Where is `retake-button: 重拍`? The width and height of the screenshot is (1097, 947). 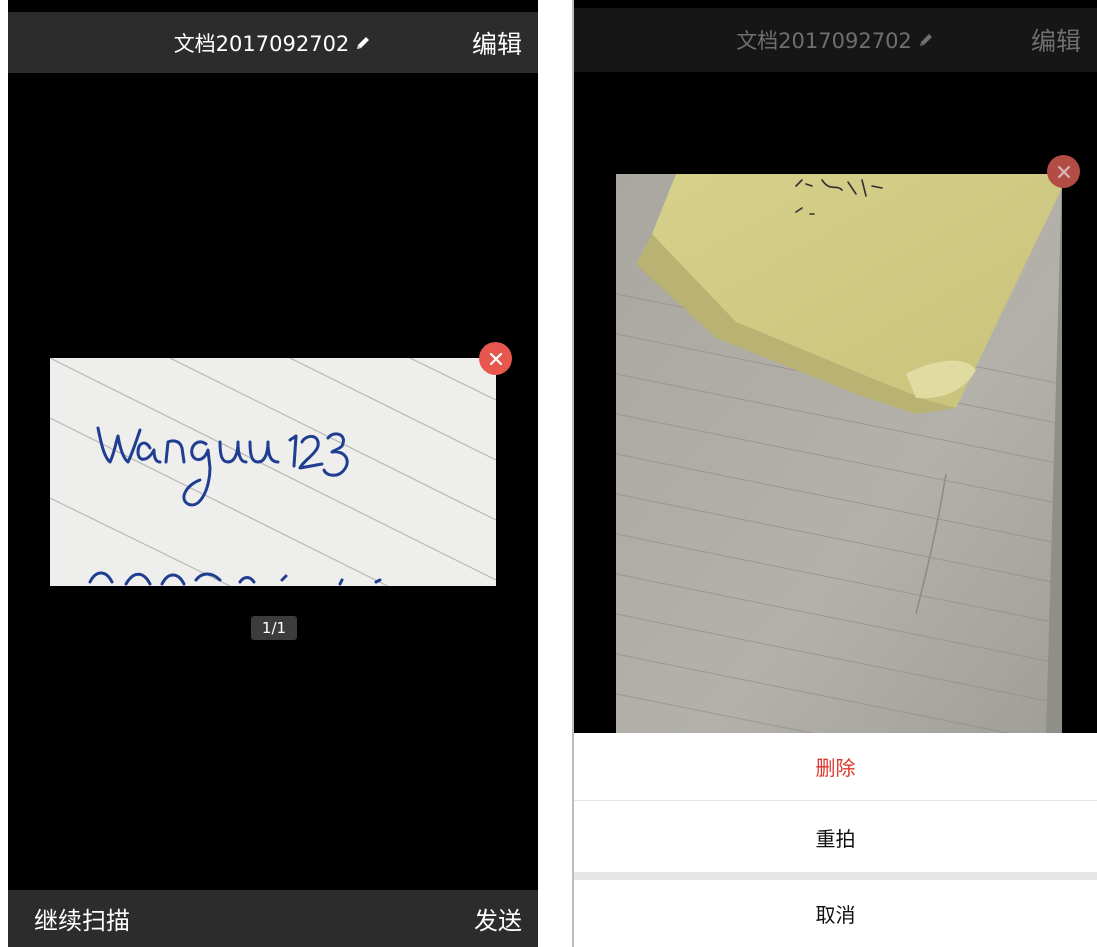
retake-button: 重拍 is located at coordinates (835, 837).